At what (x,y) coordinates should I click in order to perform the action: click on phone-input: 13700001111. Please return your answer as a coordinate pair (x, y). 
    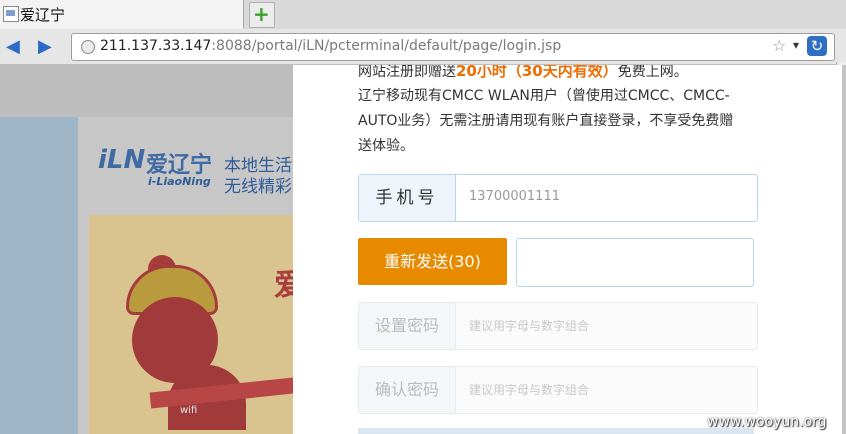
    Looking at the image, I should click on (514, 196).